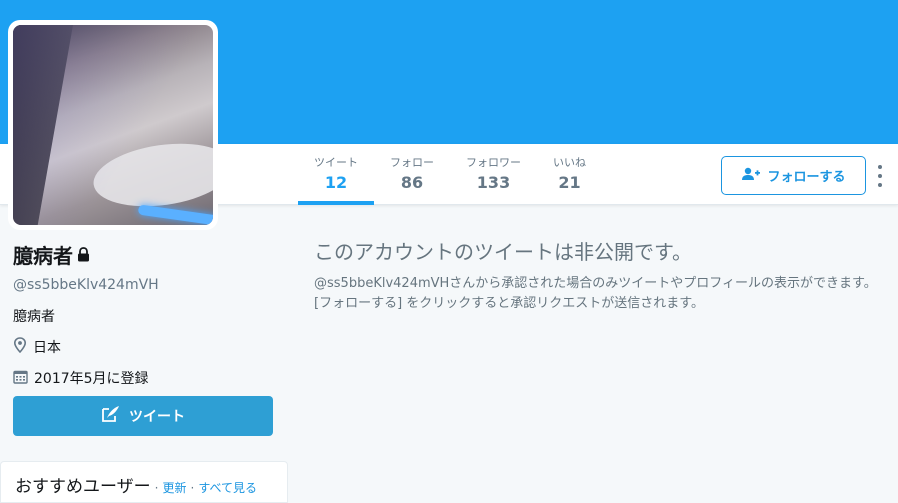 The height and width of the screenshot is (503, 898). I want to click on stat-value: 86, so click(412, 182).